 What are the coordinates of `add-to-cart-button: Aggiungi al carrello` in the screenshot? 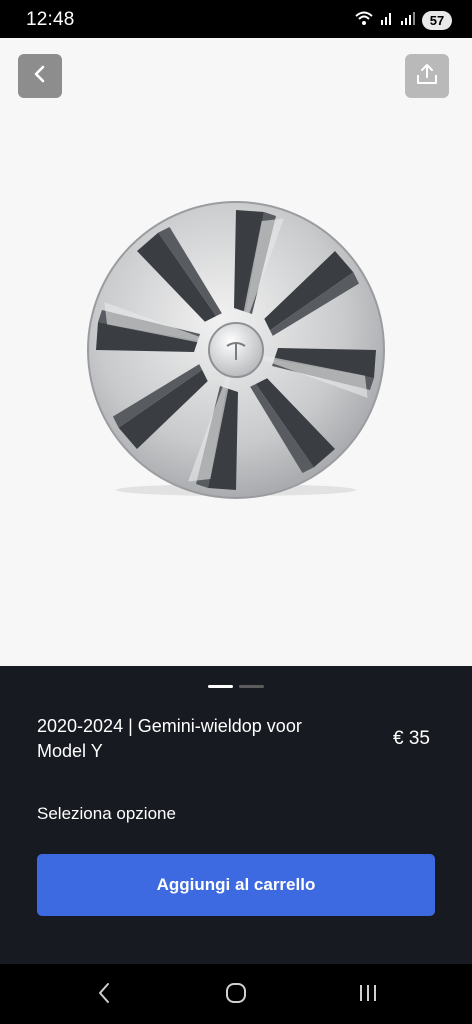 It's located at (236, 885).